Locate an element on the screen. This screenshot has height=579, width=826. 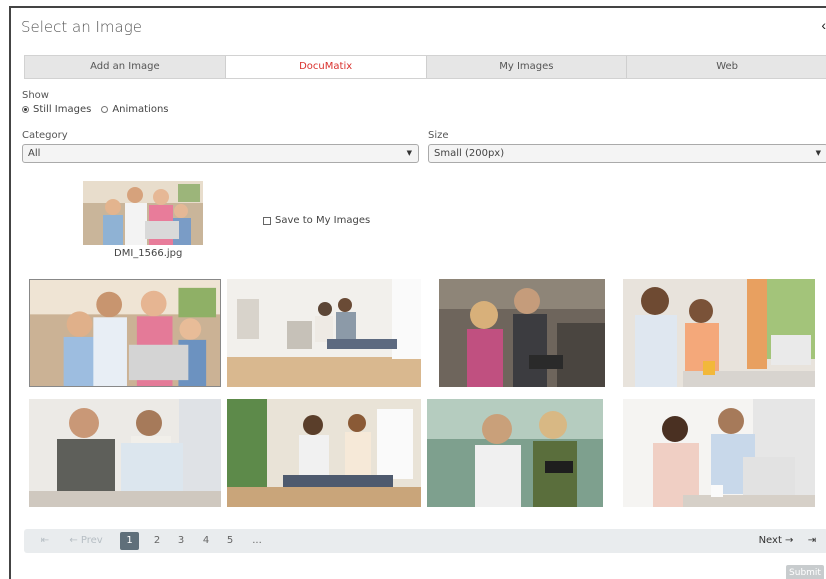
couple-phones-photo is located at coordinates (515, 453).